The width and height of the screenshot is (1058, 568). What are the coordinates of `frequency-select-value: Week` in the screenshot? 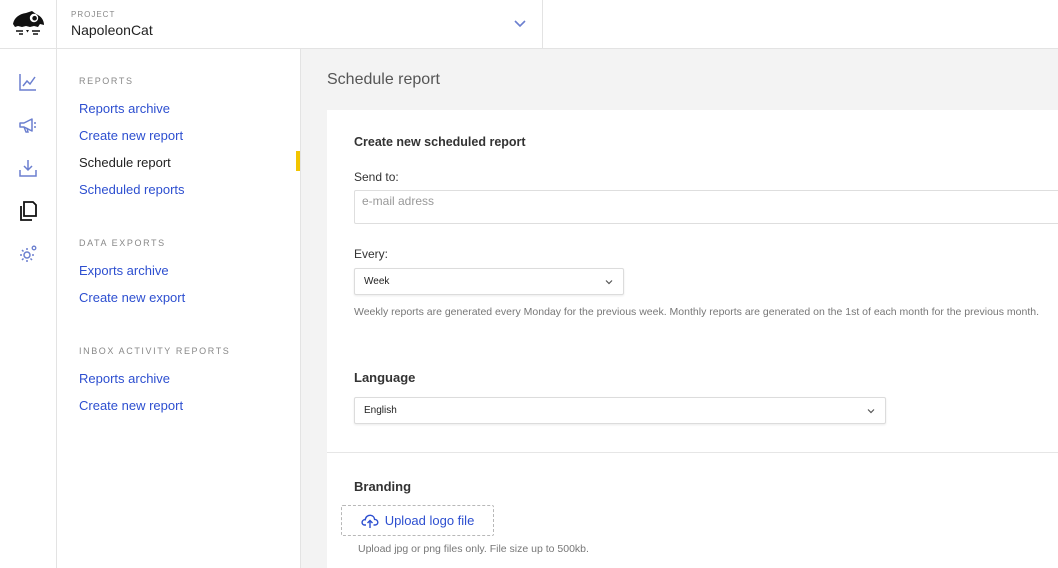 It's located at (377, 281).